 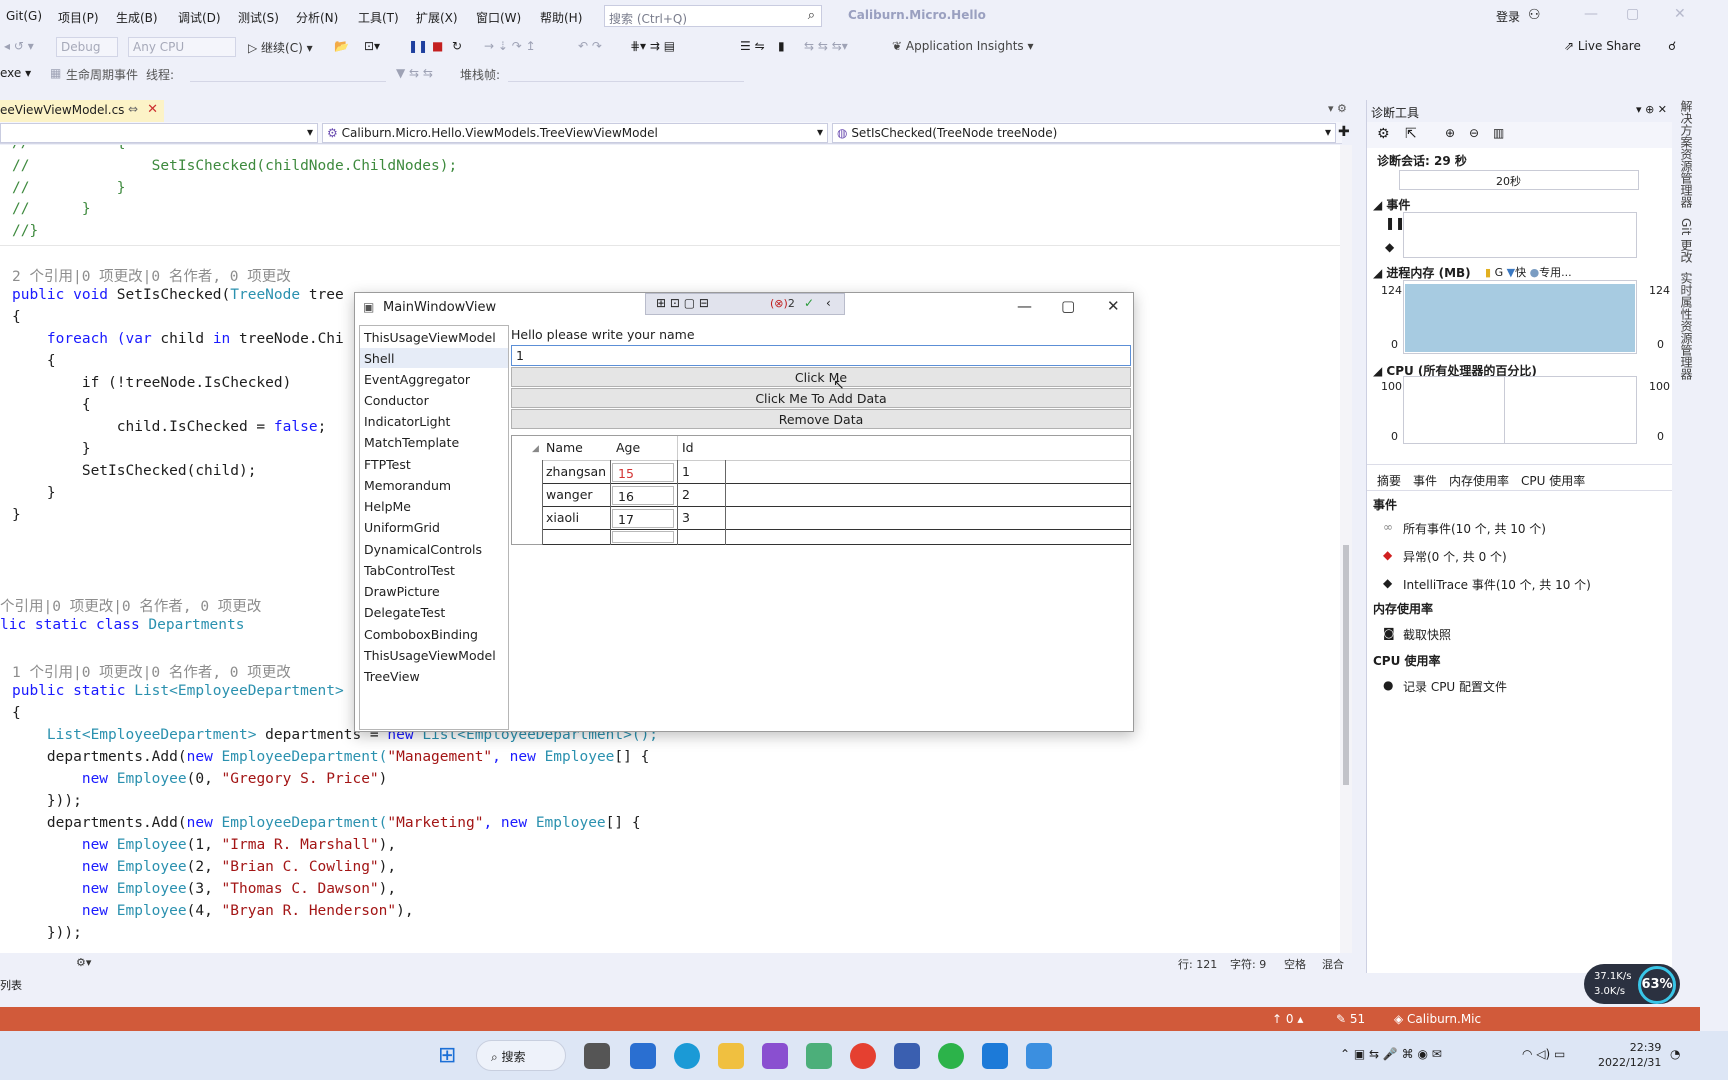 What do you see at coordinates (1629, 1055) in the screenshot?
I see `clock: 22:39 2022/12/31` at bounding box center [1629, 1055].